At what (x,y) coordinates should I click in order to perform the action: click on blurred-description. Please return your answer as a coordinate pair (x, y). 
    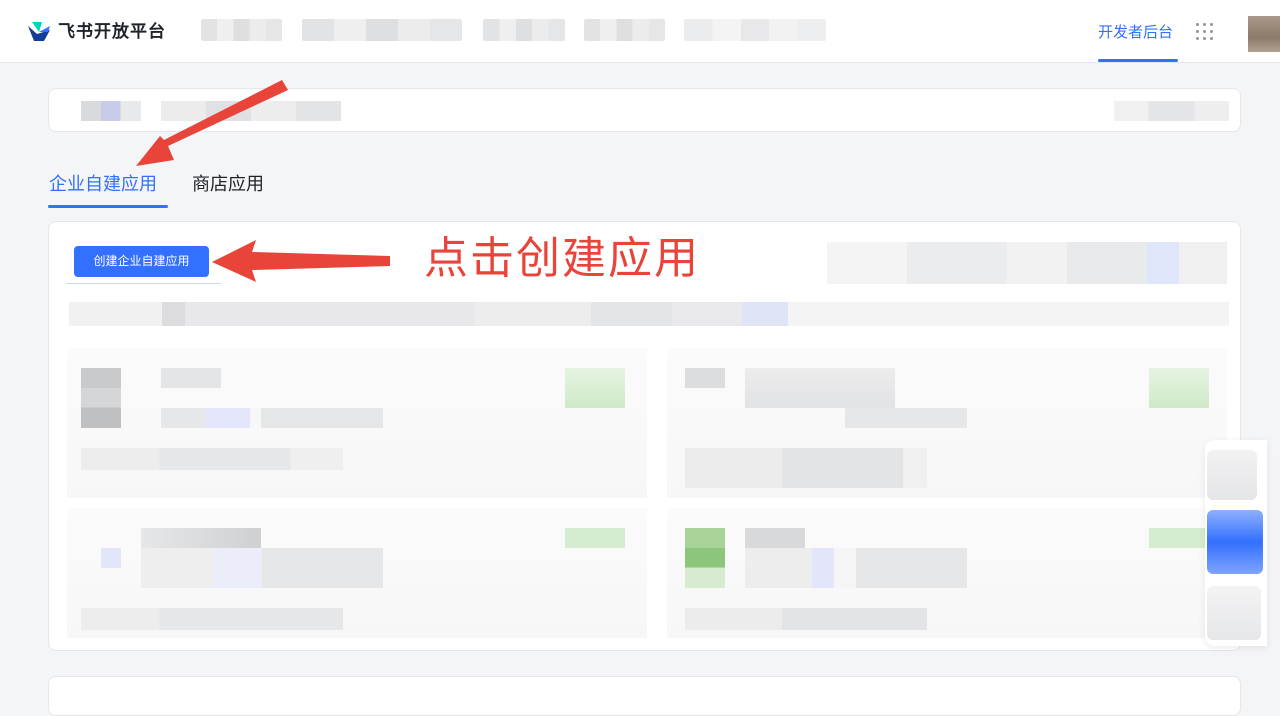
    Looking at the image, I should click on (649, 314).